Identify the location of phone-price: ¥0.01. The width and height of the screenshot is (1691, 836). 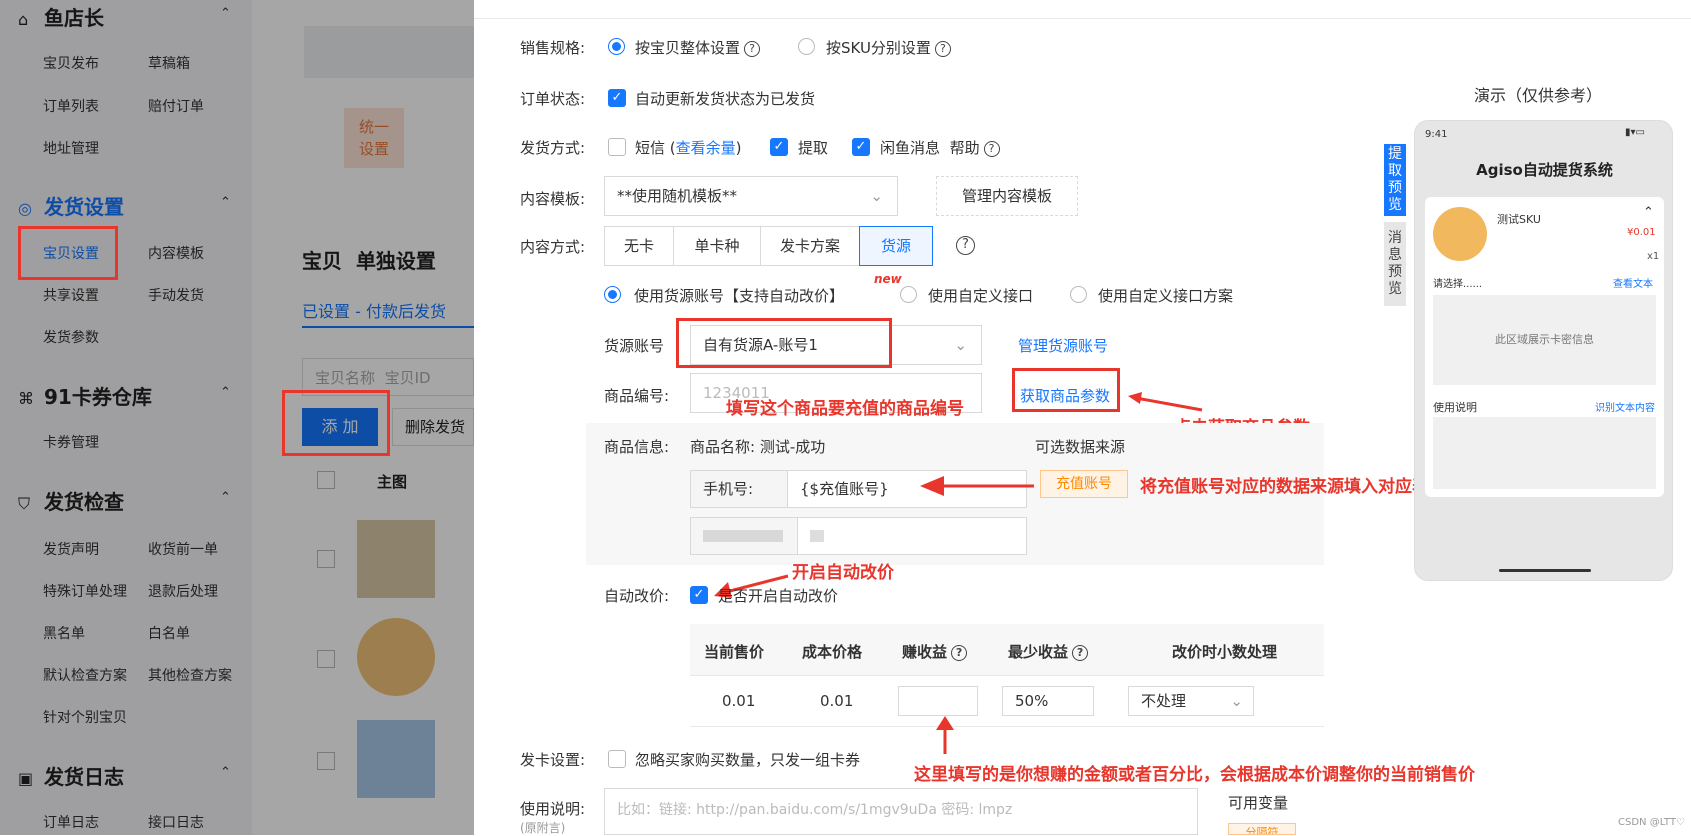
(1641, 232).